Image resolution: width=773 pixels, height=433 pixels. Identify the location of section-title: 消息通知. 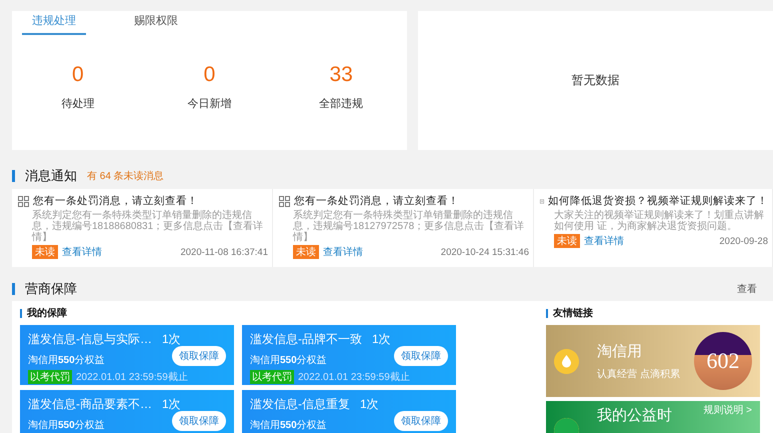
(51, 176).